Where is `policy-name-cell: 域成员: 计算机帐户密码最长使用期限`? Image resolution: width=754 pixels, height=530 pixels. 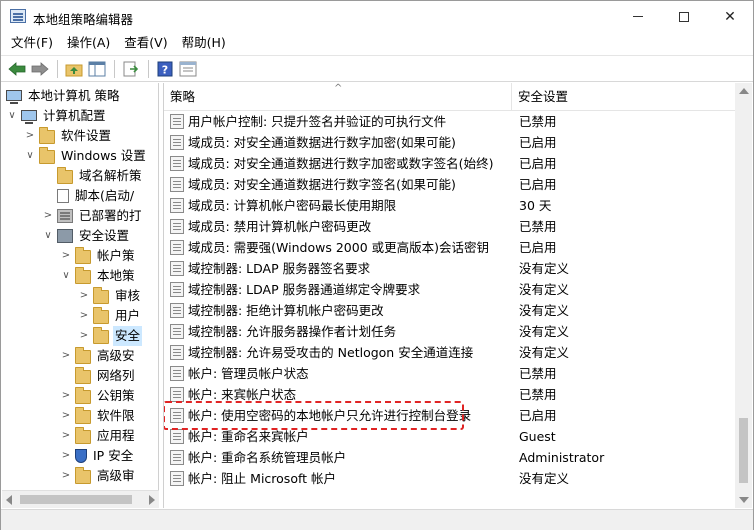 policy-name-cell: 域成员: 计算机帐户密码最长使用期限 is located at coordinates (340, 205).